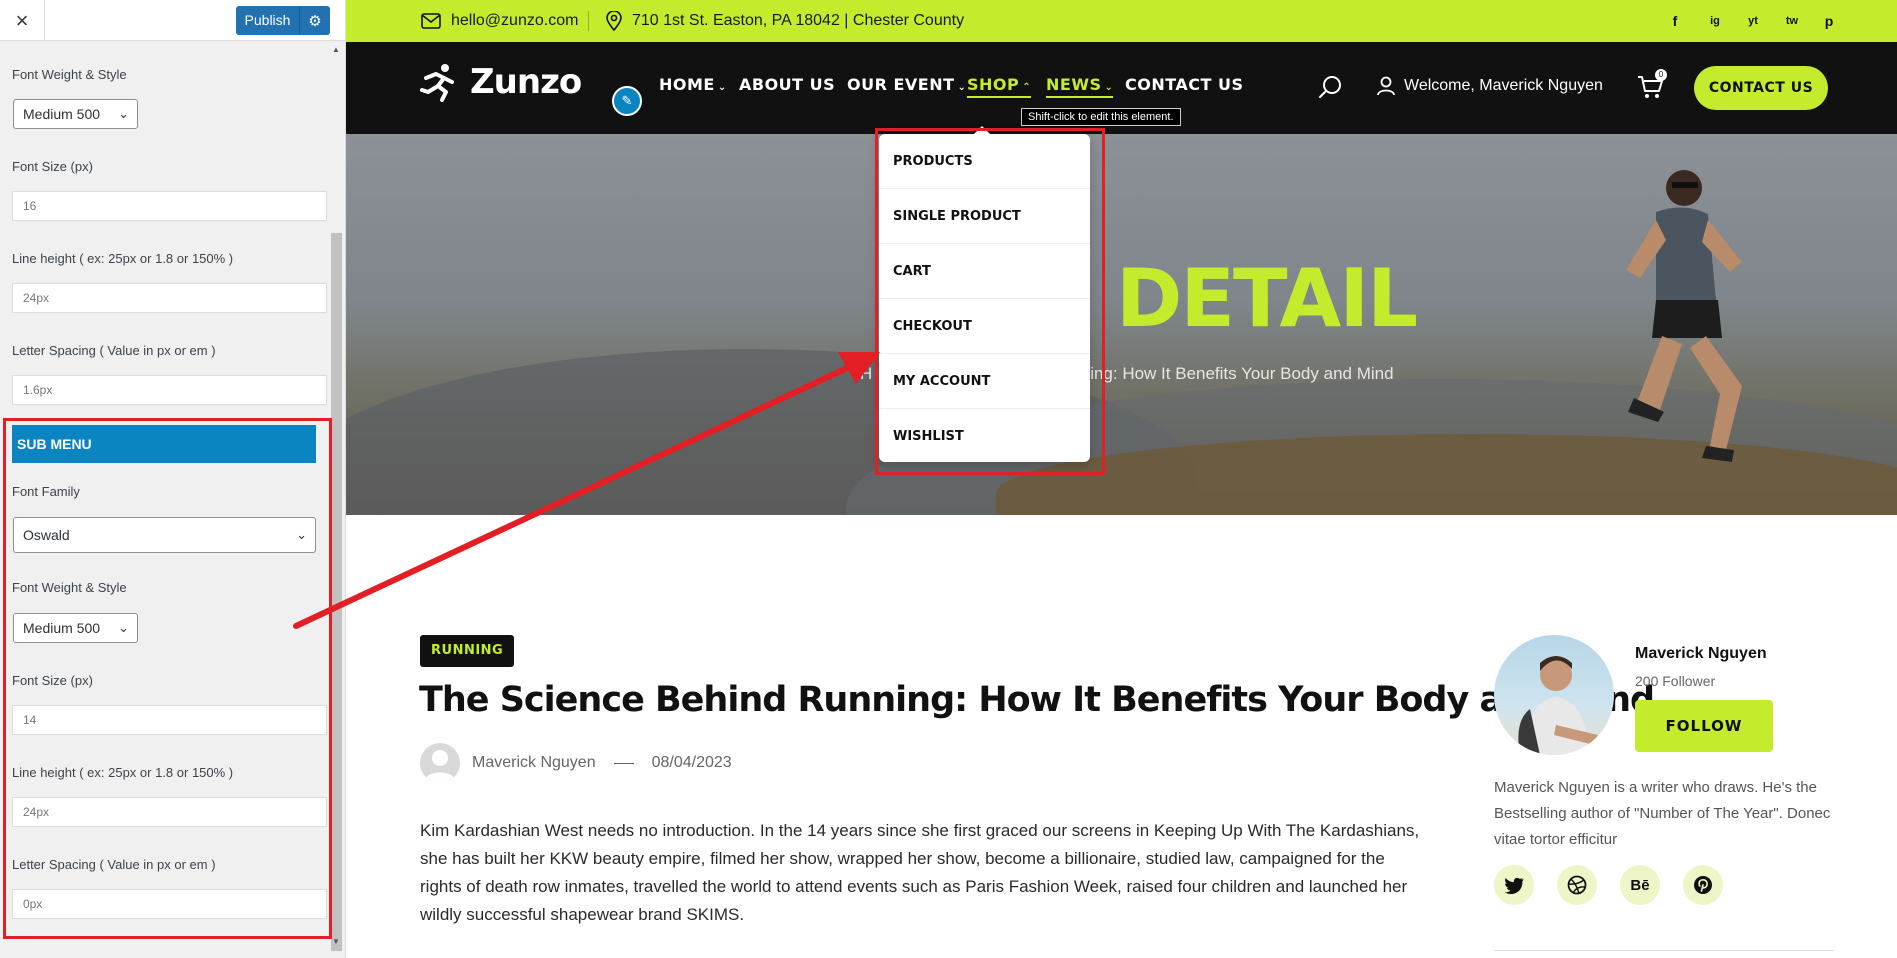  What do you see at coordinates (982, 130) in the screenshot?
I see `dropdown-pointer` at bounding box center [982, 130].